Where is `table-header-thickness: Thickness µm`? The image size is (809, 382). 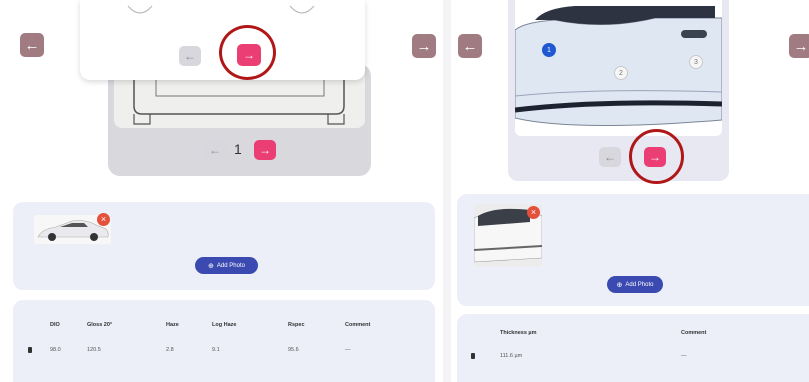 table-header-thickness: Thickness µm is located at coordinates (518, 333).